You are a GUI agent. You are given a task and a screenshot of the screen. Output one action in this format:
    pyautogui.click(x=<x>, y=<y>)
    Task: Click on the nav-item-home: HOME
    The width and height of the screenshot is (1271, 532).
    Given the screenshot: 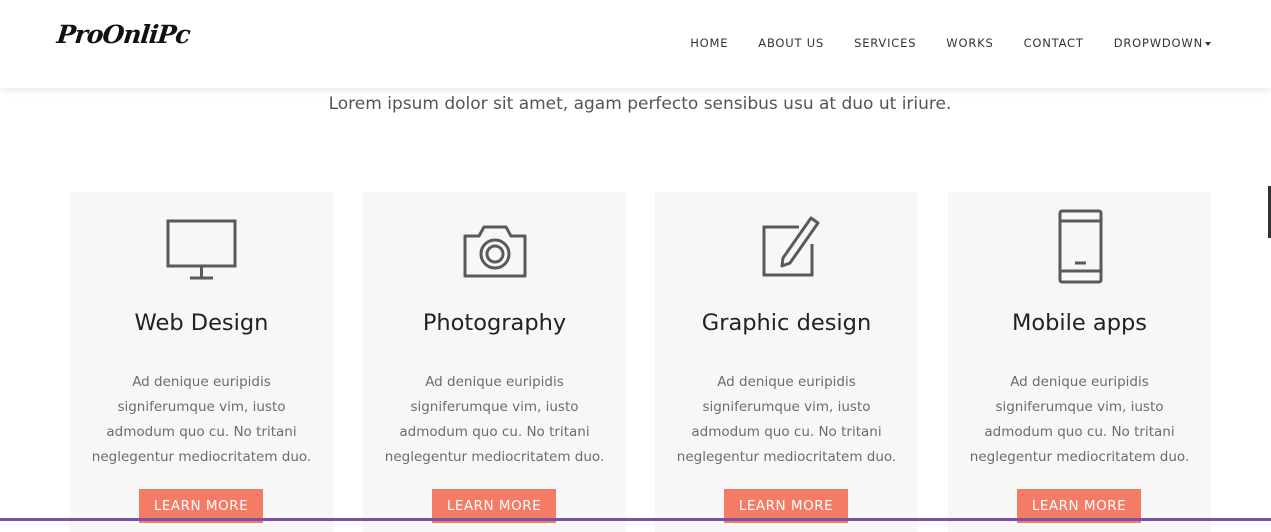 What is the action you would take?
    pyautogui.click(x=709, y=43)
    